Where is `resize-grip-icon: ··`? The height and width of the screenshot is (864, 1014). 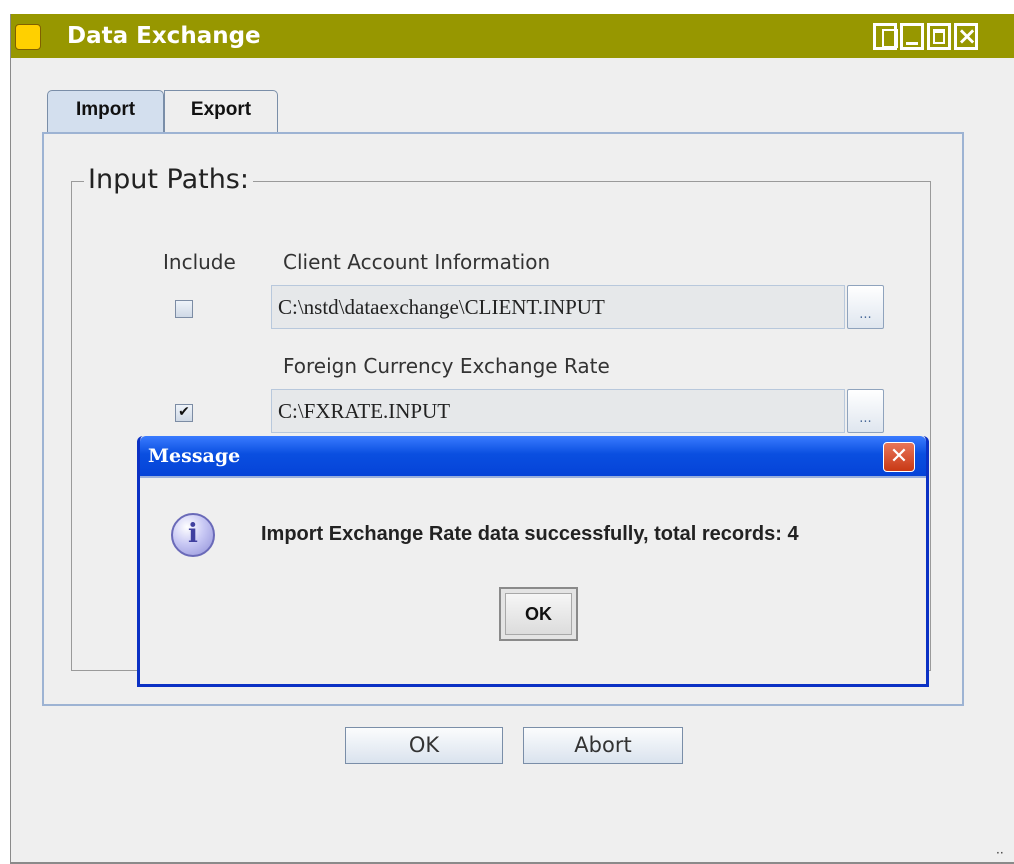
resize-grip-icon: ·· is located at coordinates (1000, 853).